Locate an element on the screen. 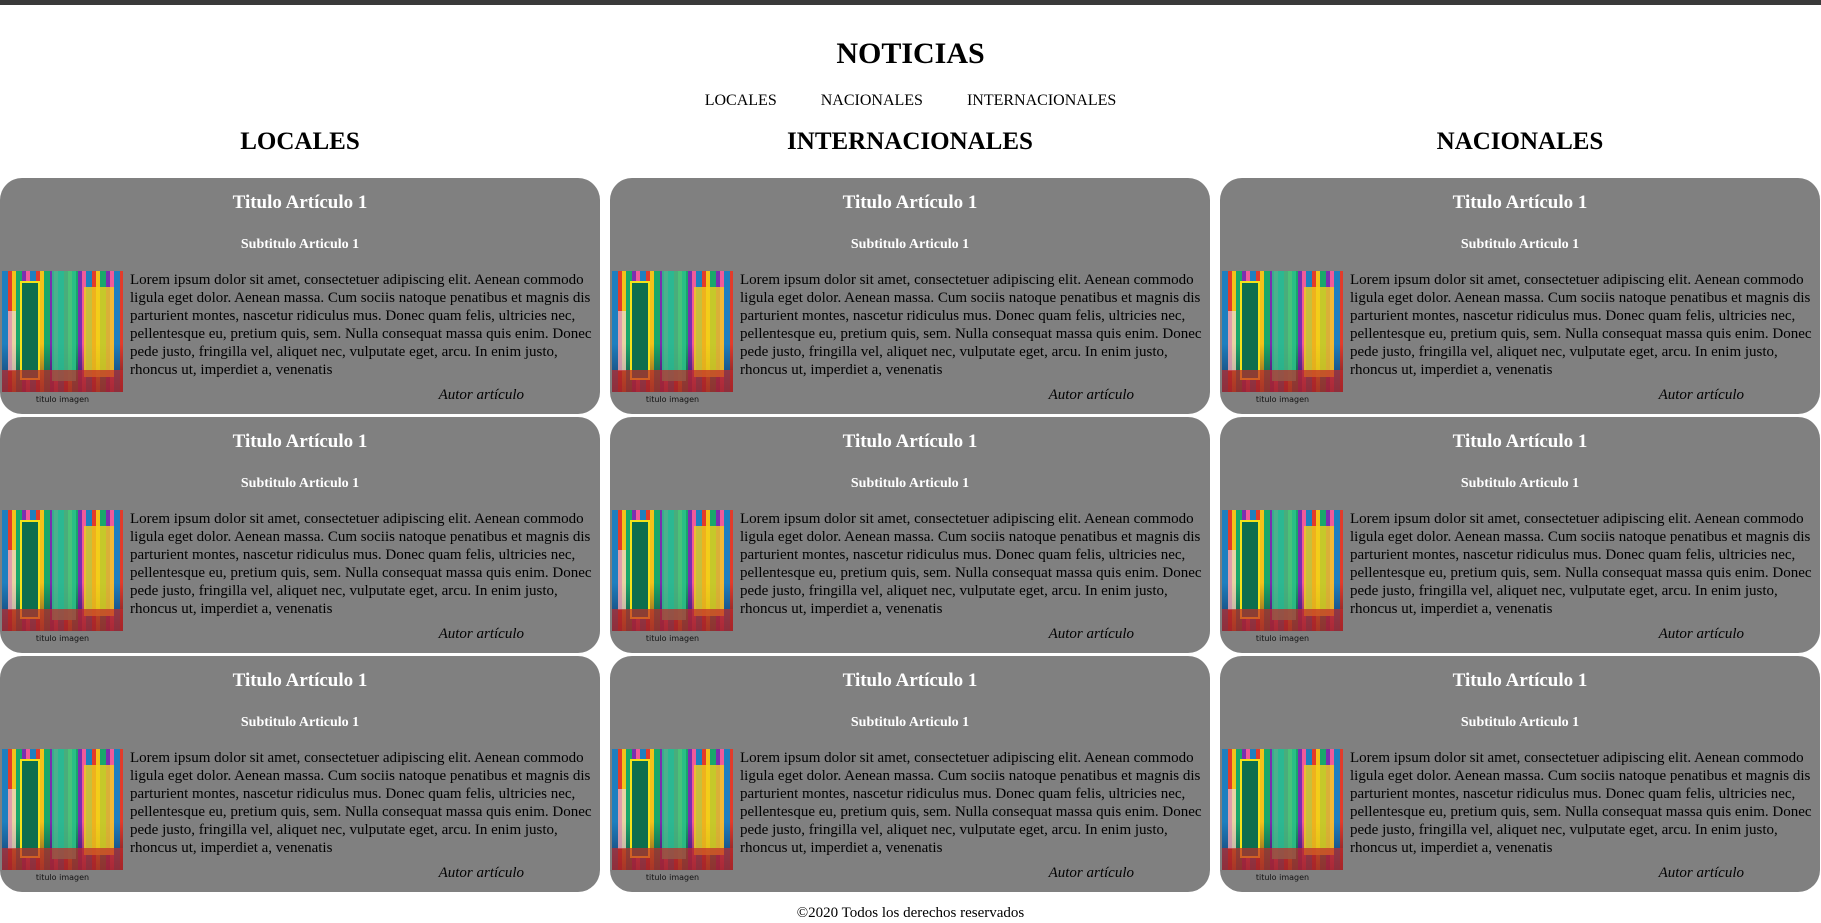  main-nav: LOCALES NACIONALES INTERNACIONALES is located at coordinates (910, 101).